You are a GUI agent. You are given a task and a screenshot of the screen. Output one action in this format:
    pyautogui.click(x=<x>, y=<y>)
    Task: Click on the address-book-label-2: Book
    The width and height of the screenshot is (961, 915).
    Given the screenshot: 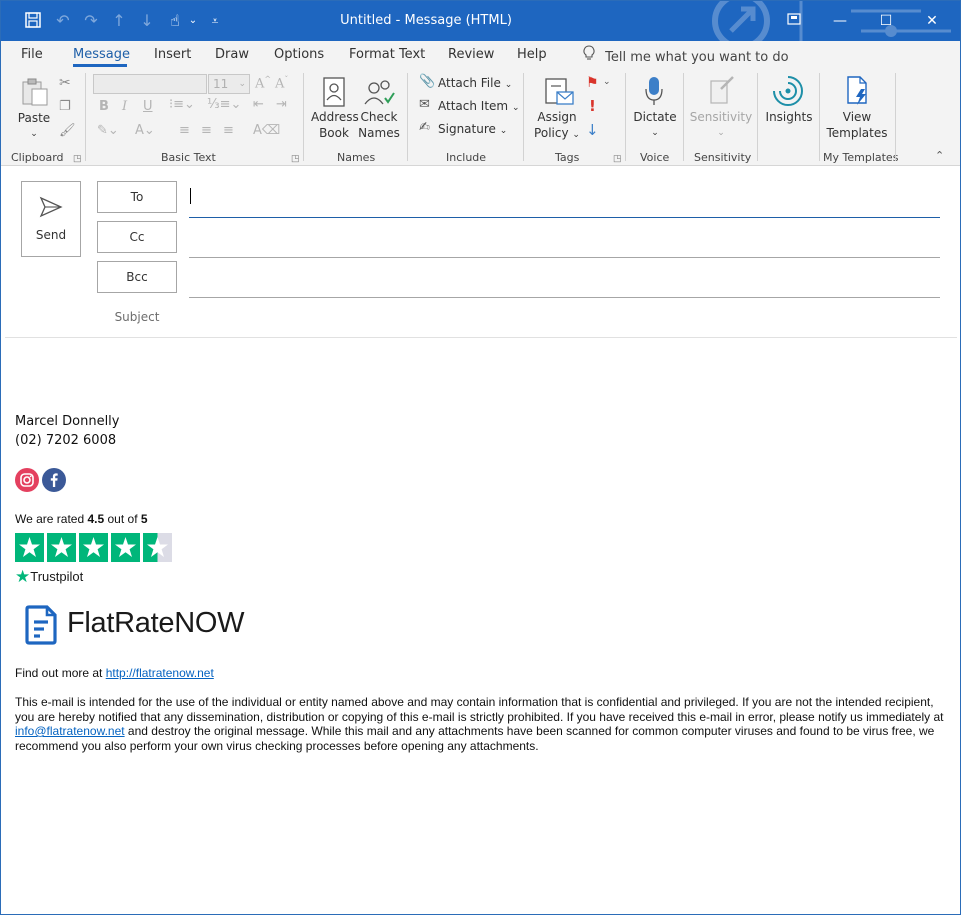 What is the action you would take?
    pyautogui.click(x=334, y=133)
    